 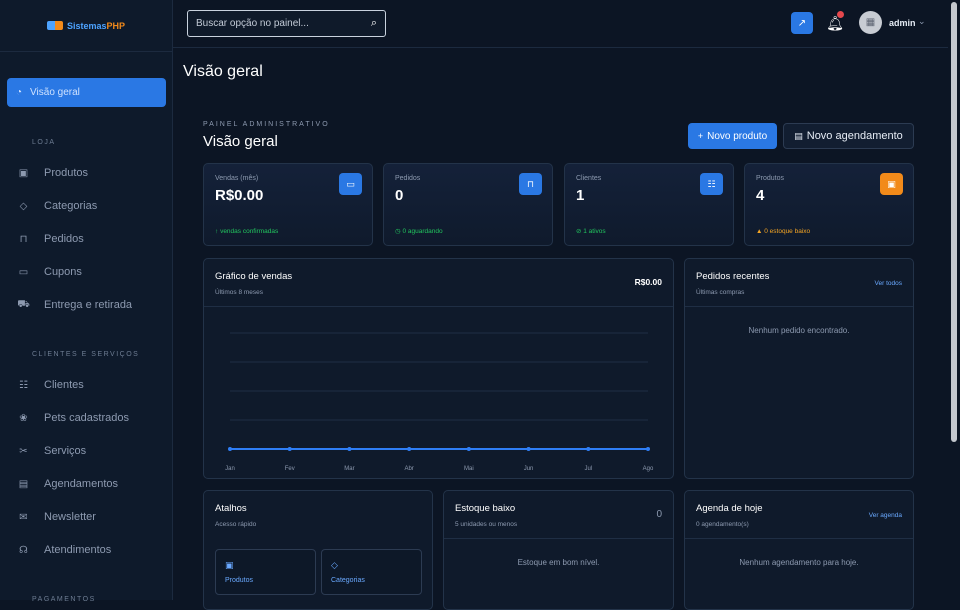 What do you see at coordinates (954, 222) in the screenshot?
I see `scrollbar-thumb` at bounding box center [954, 222].